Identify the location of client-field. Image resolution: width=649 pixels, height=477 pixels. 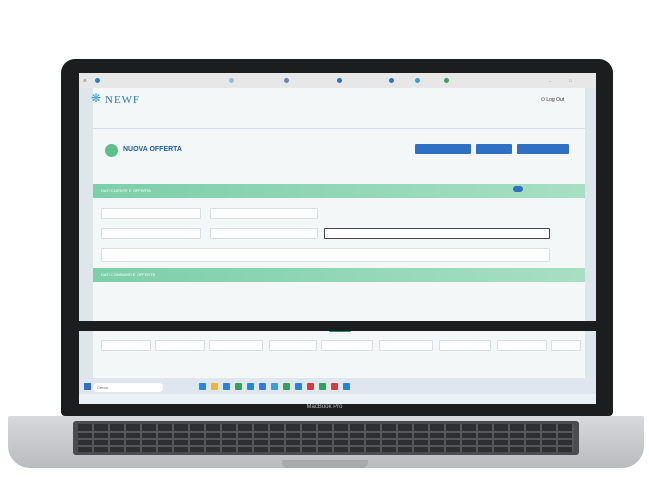
(151, 213).